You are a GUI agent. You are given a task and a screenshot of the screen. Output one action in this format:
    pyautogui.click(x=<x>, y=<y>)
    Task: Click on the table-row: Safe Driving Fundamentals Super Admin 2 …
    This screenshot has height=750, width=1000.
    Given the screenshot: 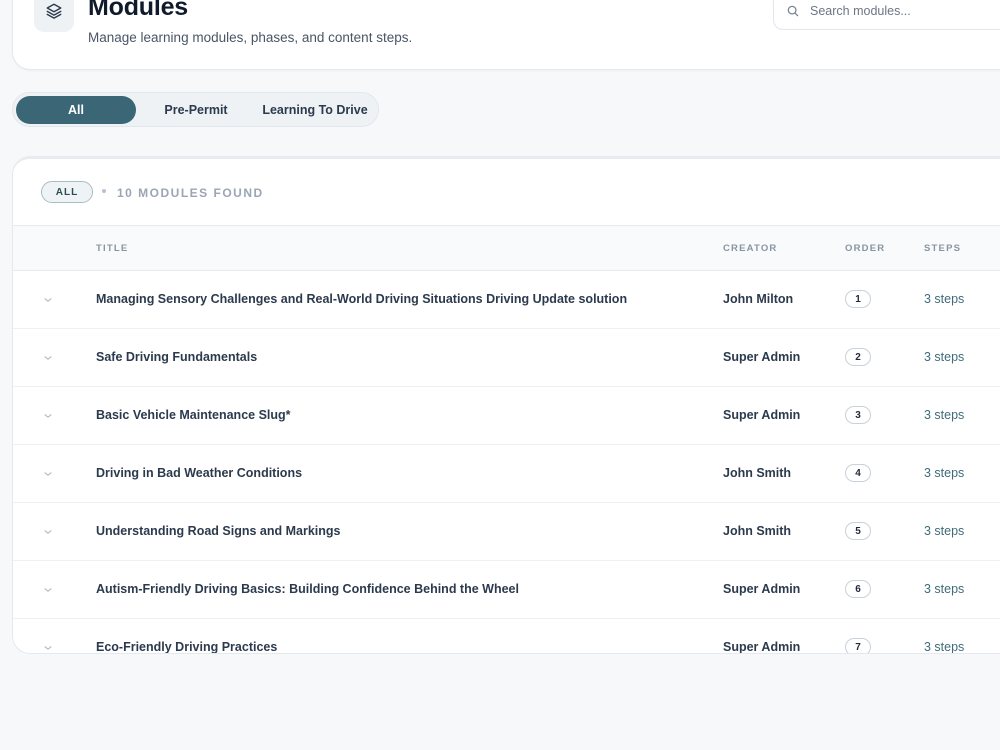 What is the action you would take?
    pyautogui.click(x=506, y=358)
    